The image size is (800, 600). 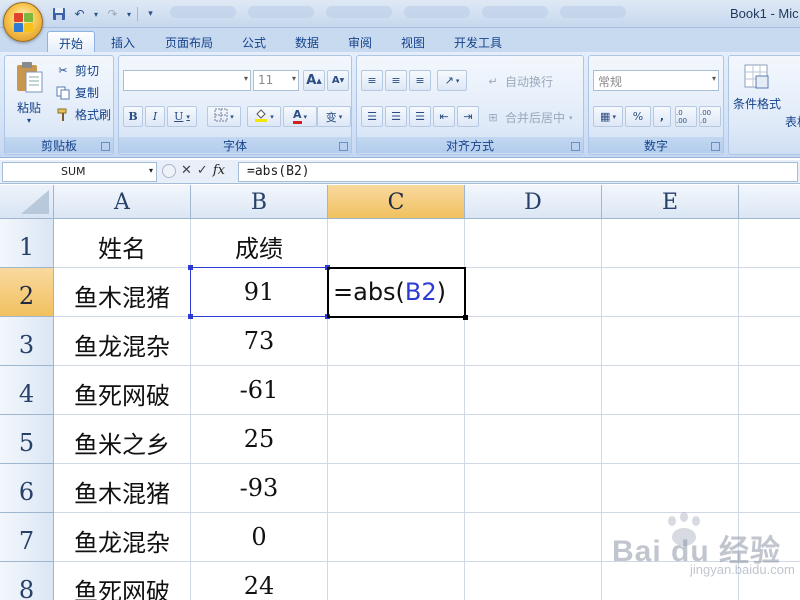 I want to click on align-right-button: ☰, so click(x=420, y=116).